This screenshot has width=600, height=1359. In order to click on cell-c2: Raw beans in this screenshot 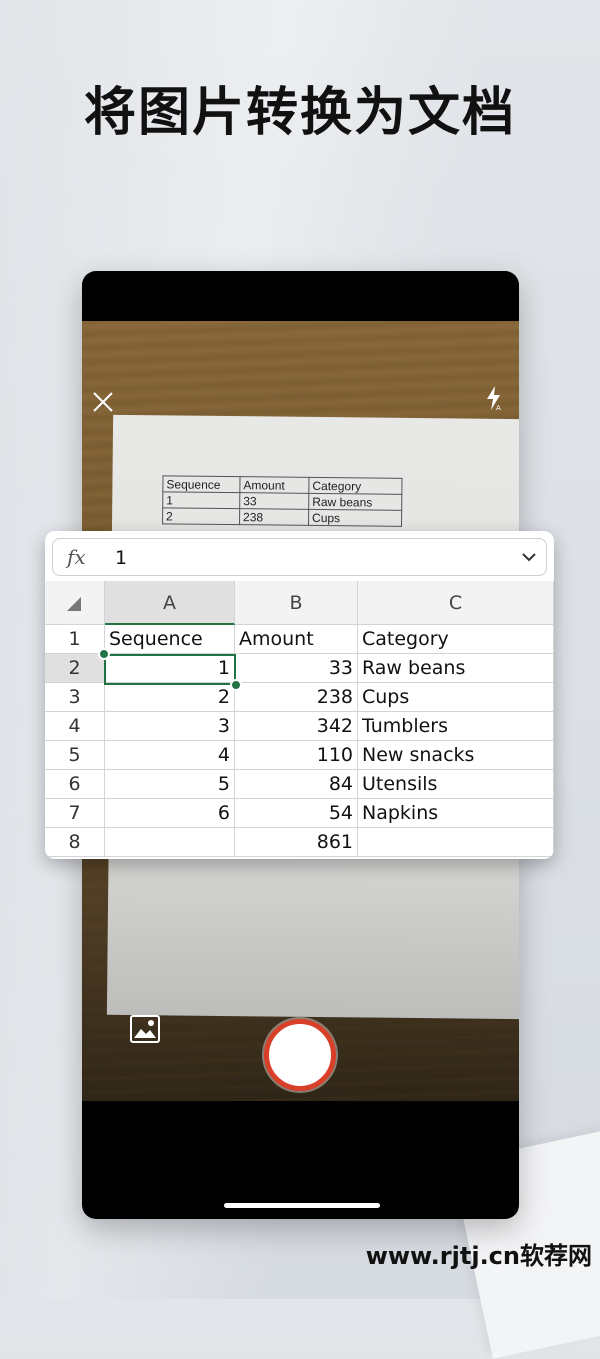, I will do `click(456, 668)`.